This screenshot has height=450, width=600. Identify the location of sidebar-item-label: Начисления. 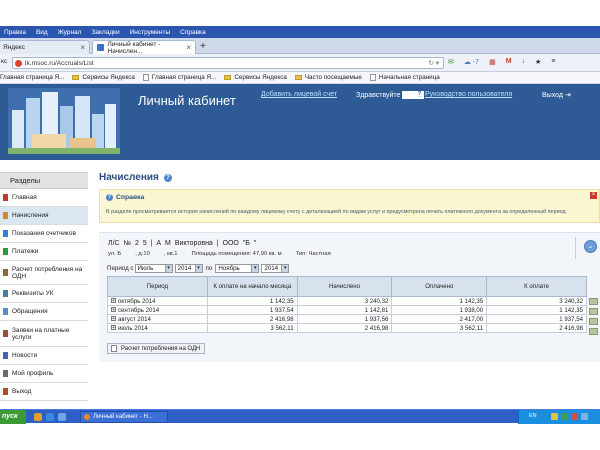
(30, 215).